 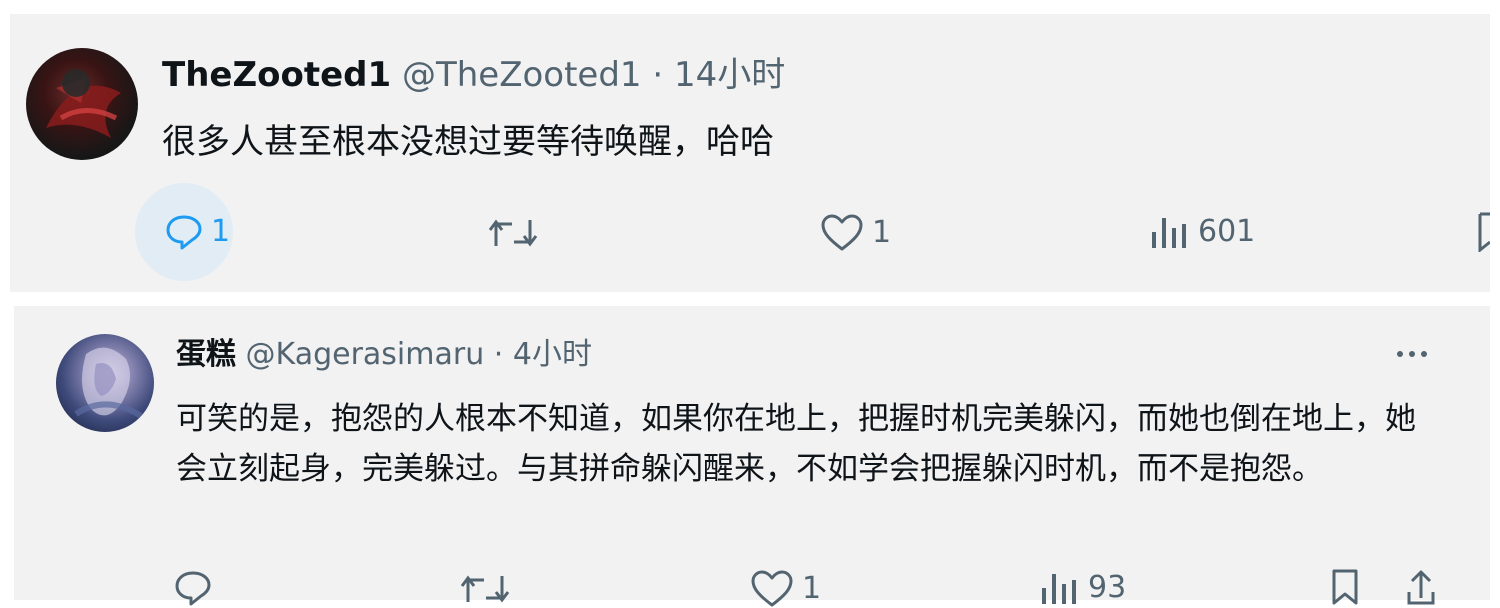 I want to click on views-count: 601, so click(x=1227, y=231).